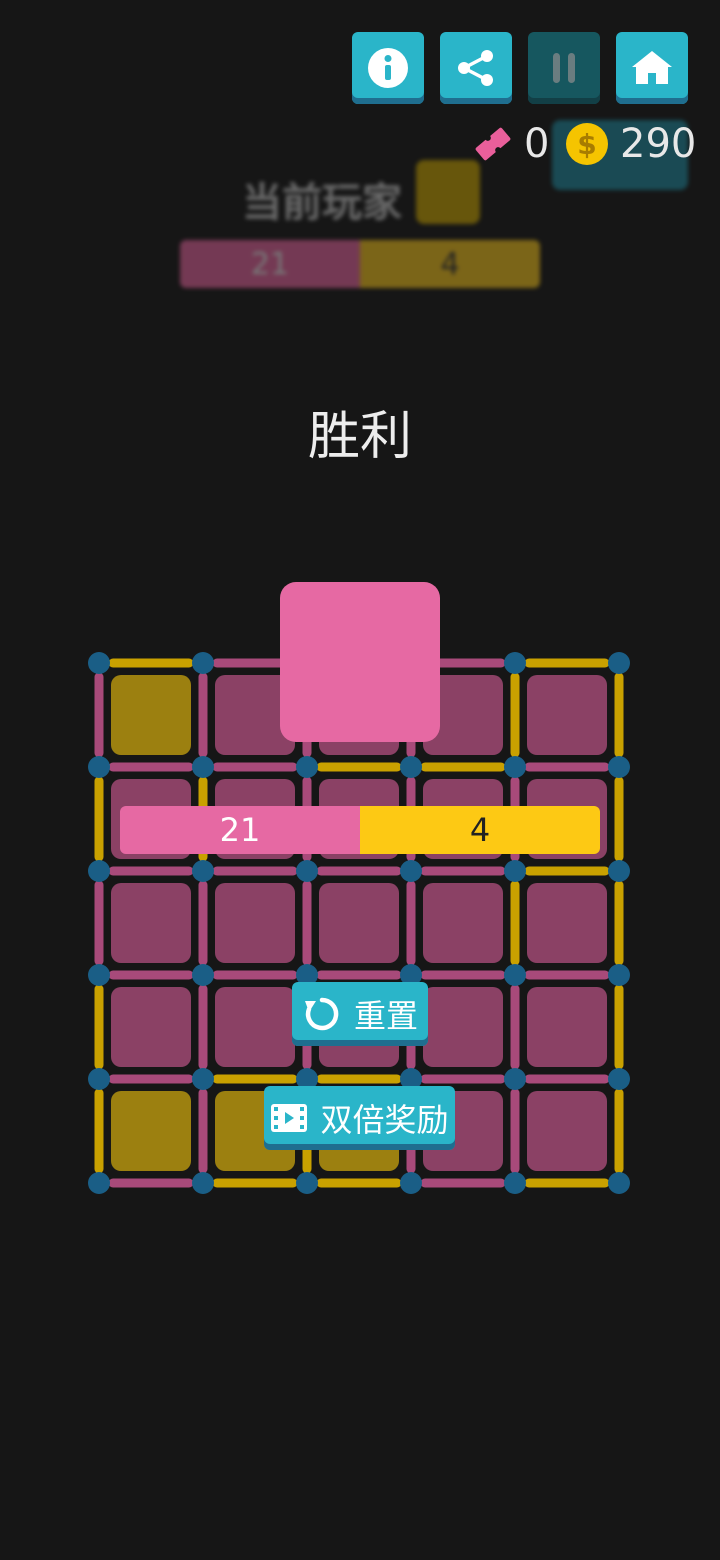  Describe the element at coordinates (384, 1120) in the screenshot. I see `double-reward-label: 双倍奖励` at that location.